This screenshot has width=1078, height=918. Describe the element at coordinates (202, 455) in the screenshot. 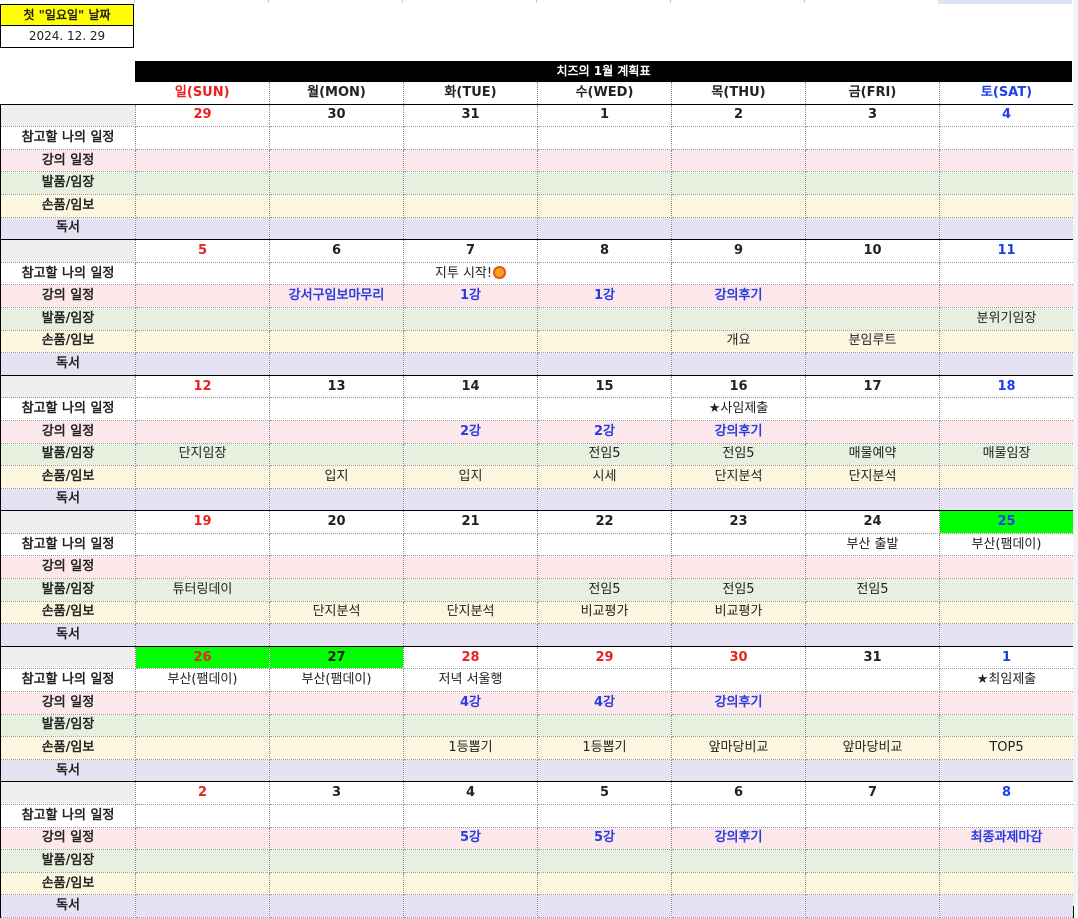

I see `plan-cell: 단지임장` at that location.